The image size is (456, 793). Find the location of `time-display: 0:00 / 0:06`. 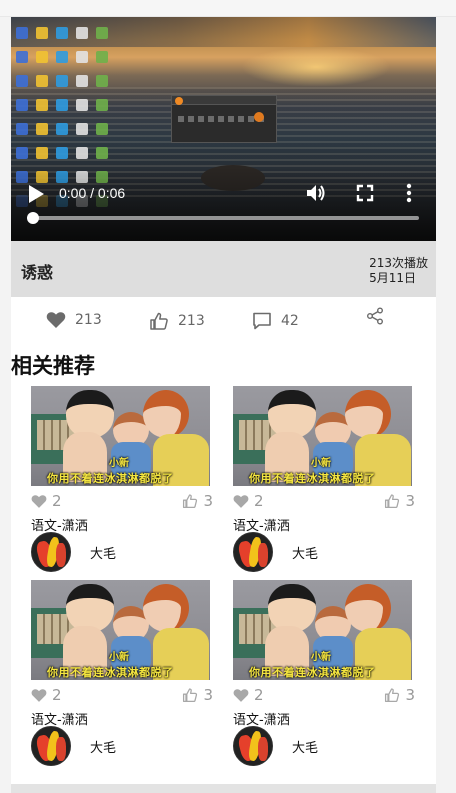

time-display: 0:00 / 0:06 is located at coordinates (92, 193).